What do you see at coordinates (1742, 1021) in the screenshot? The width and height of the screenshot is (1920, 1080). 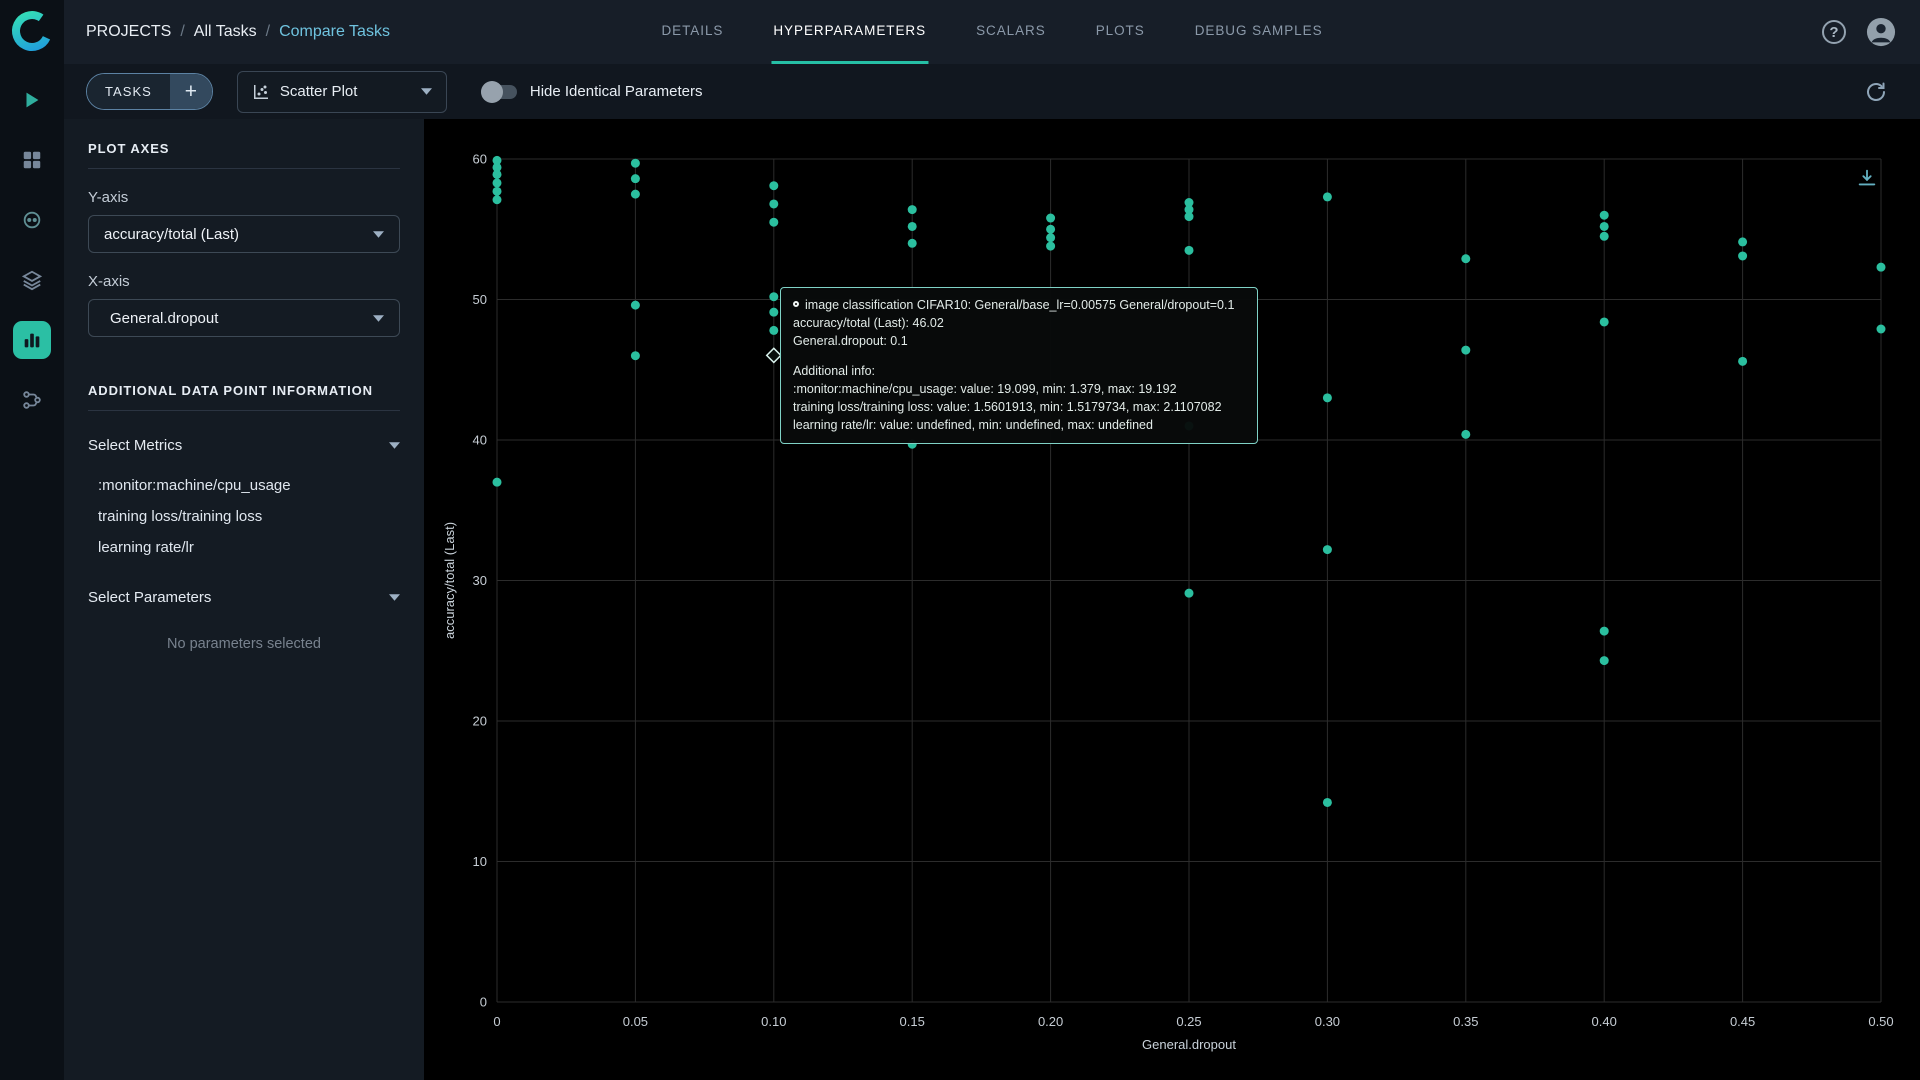 I see `svg-text: 0.45` at bounding box center [1742, 1021].